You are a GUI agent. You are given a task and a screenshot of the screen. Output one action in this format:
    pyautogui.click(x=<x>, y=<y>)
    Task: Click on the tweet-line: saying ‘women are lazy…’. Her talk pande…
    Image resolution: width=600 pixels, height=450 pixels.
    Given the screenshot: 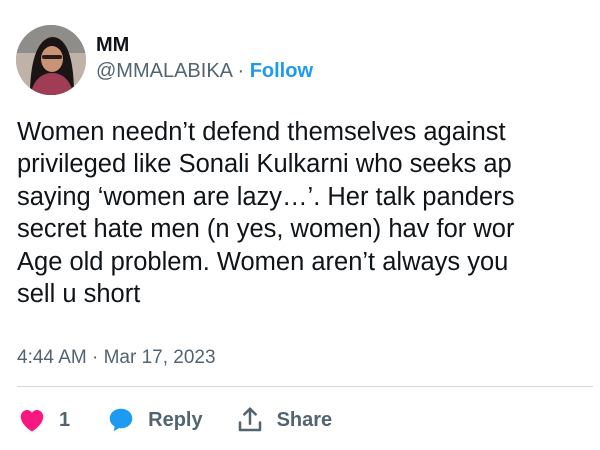 What is the action you would take?
    pyautogui.click(x=266, y=196)
    